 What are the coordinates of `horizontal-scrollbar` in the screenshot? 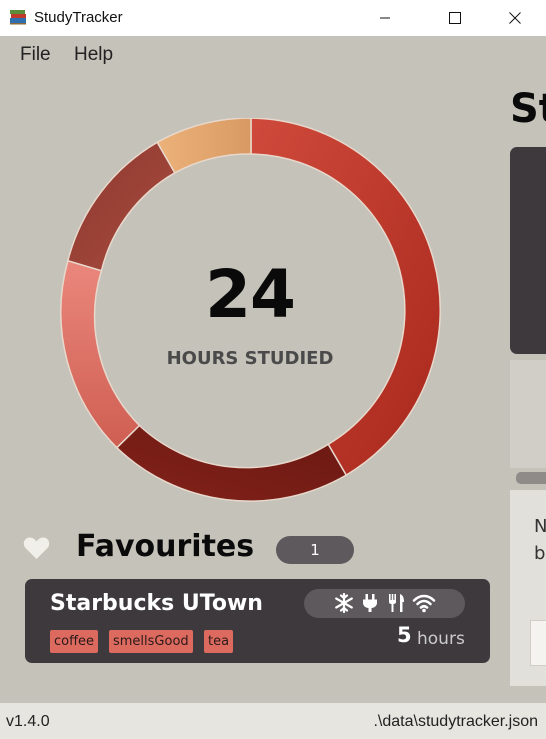 It's located at (531, 478).